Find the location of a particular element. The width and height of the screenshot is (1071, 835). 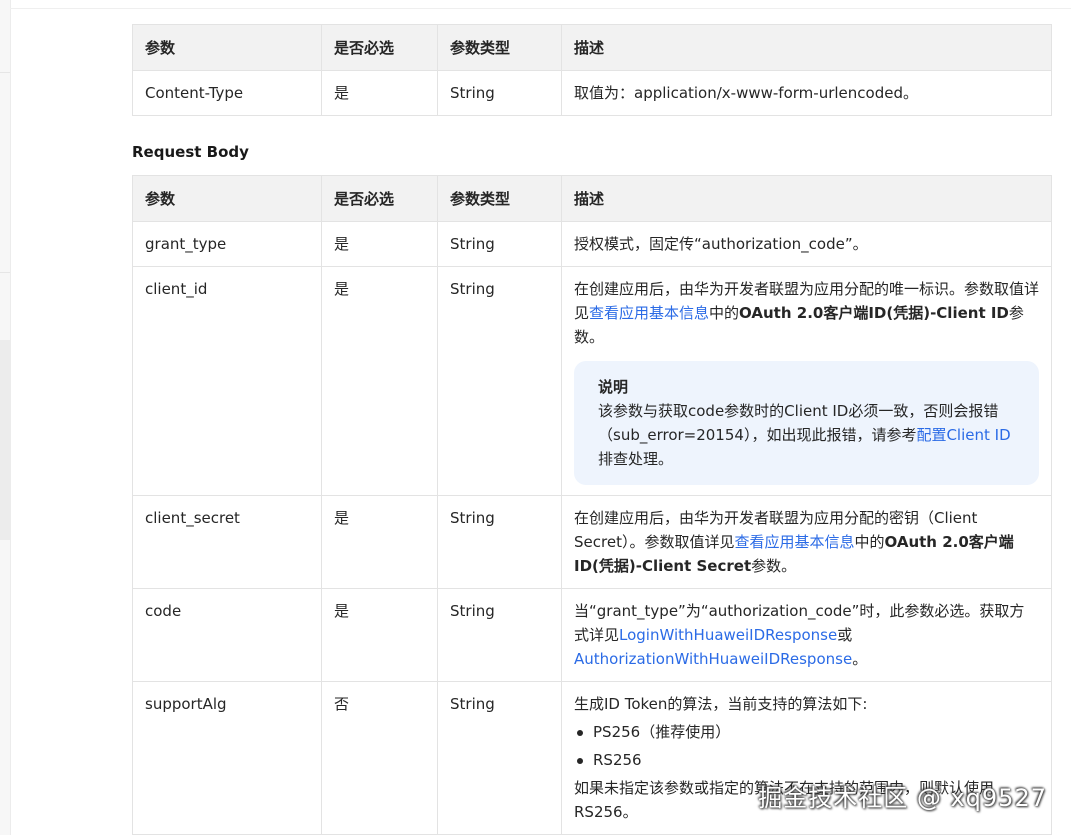

param-name: grant_type is located at coordinates (227, 244).